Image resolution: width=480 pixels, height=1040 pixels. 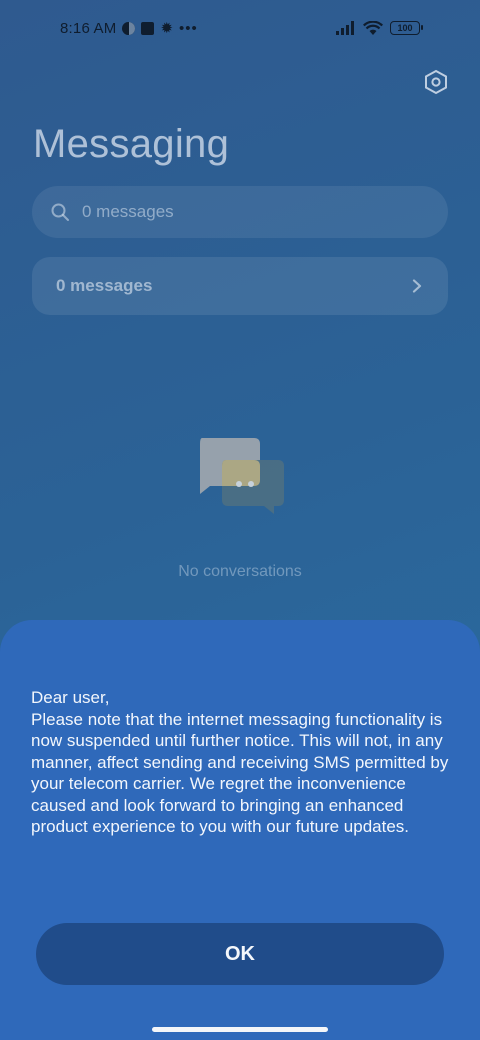 I want to click on status-bar: 8:16 AM ✹ ••• 100, so click(x=240, y=28).